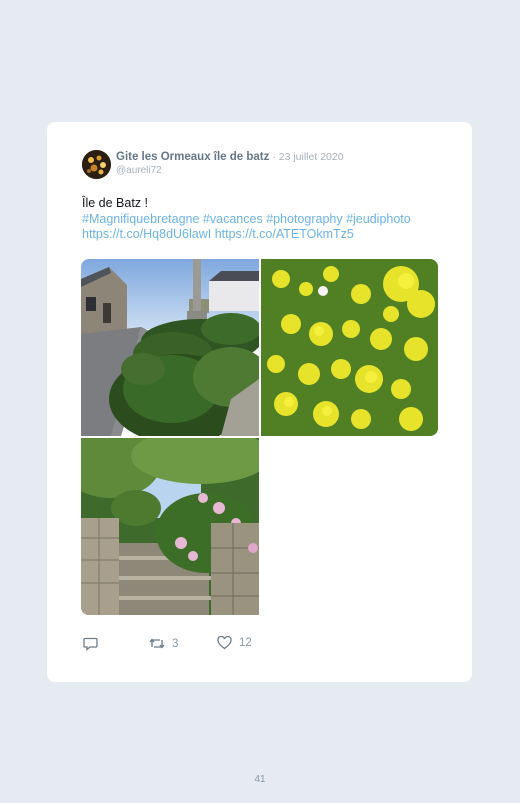  What do you see at coordinates (192, 157) in the screenshot?
I see `author-name: Gite les Ormeaux île de batz` at bounding box center [192, 157].